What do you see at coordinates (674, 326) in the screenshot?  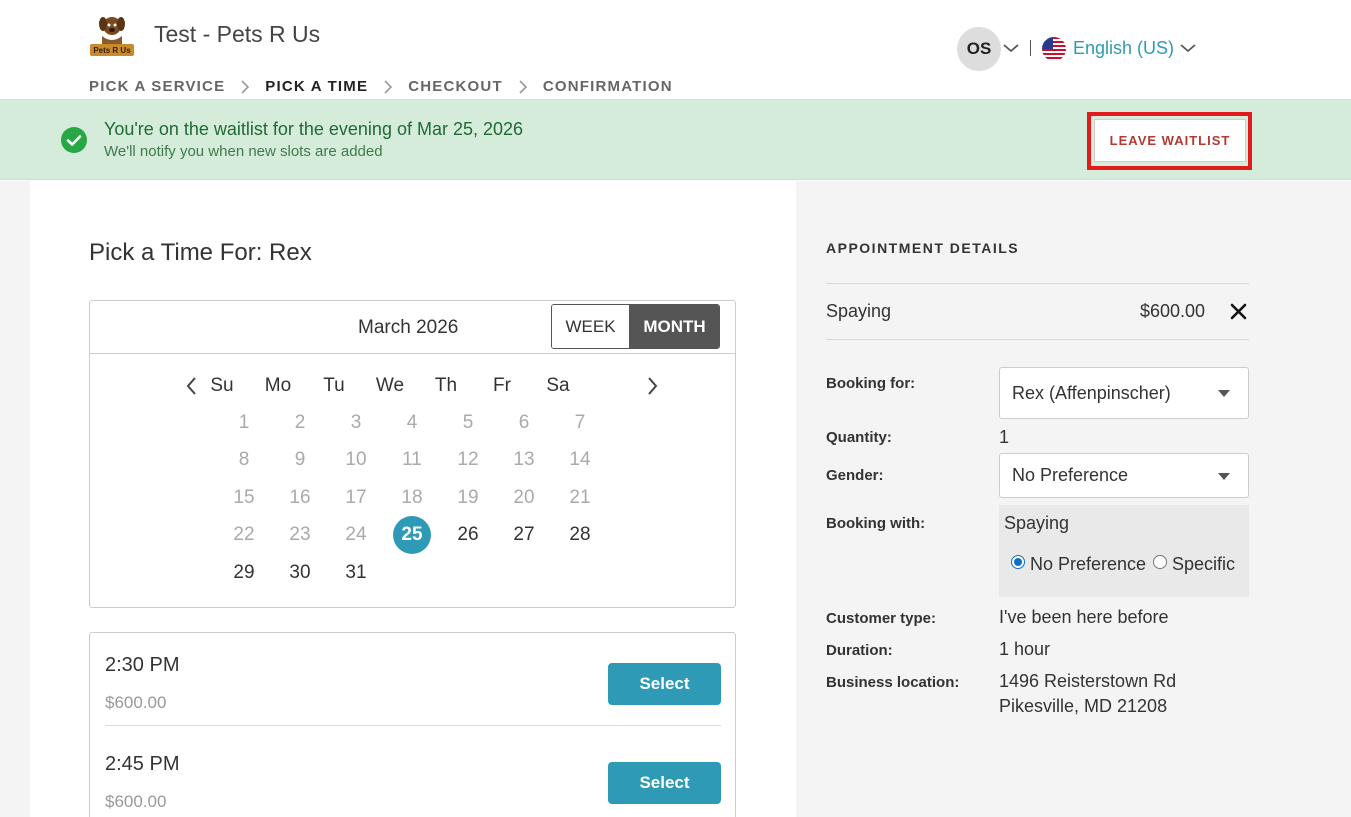 I see `month-view-button: MONTH` at bounding box center [674, 326].